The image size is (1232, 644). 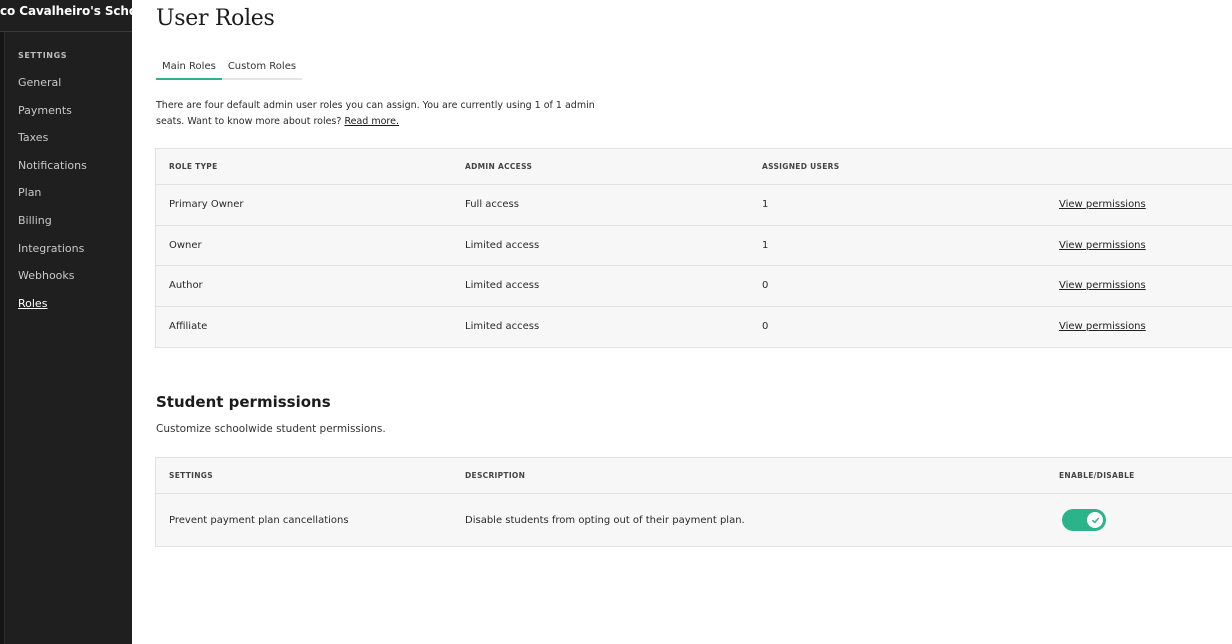 What do you see at coordinates (52, 172) in the screenshot?
I see `sidebar-item-notifications: Notifications` at bounding box center [52, 172].